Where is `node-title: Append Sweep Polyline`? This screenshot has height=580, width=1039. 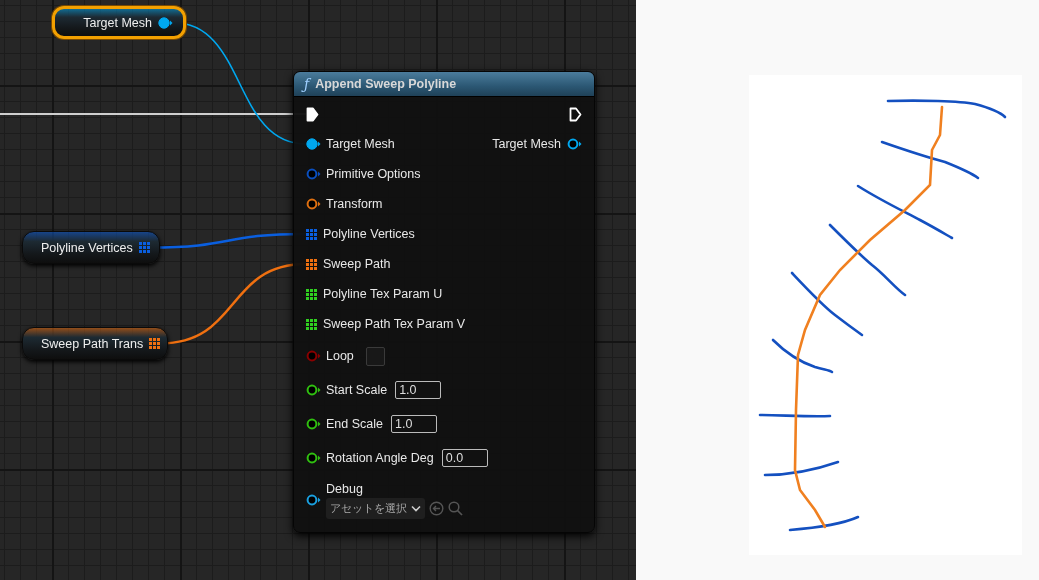 node-title: Append Sweep Polyline is located at coordinates (386, 84).